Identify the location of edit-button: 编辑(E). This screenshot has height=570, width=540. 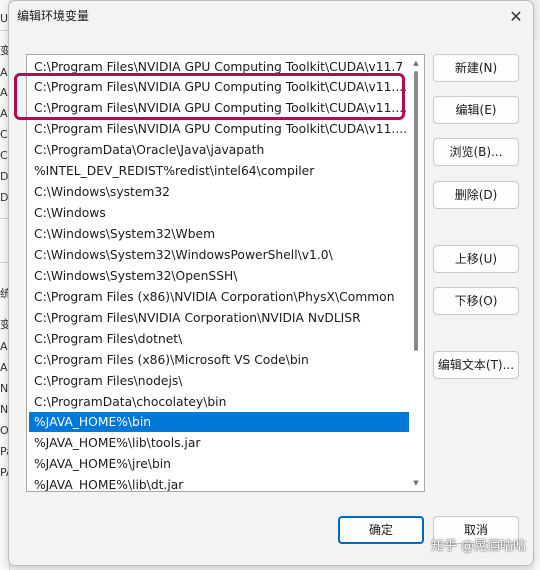
(476, 110).